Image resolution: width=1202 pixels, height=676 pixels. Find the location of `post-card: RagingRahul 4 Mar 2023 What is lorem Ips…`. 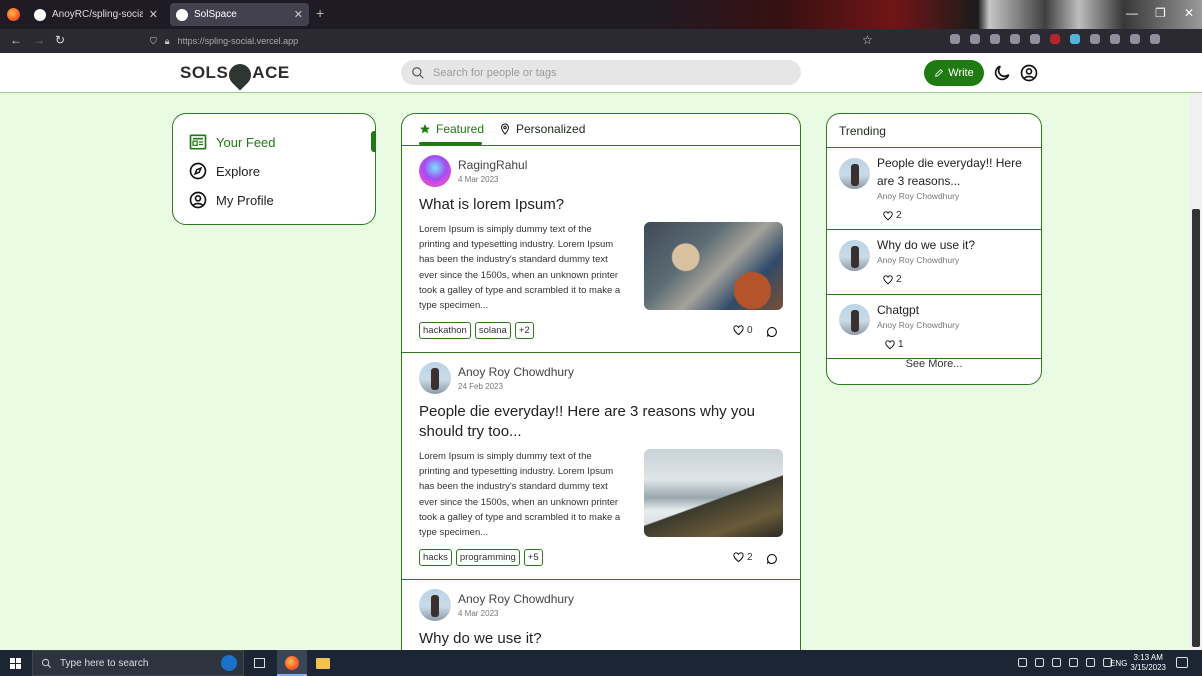

post-card: RagingRahul 4 Mar 2023 What is lorem Ips… is located at coordinates (601, 249).